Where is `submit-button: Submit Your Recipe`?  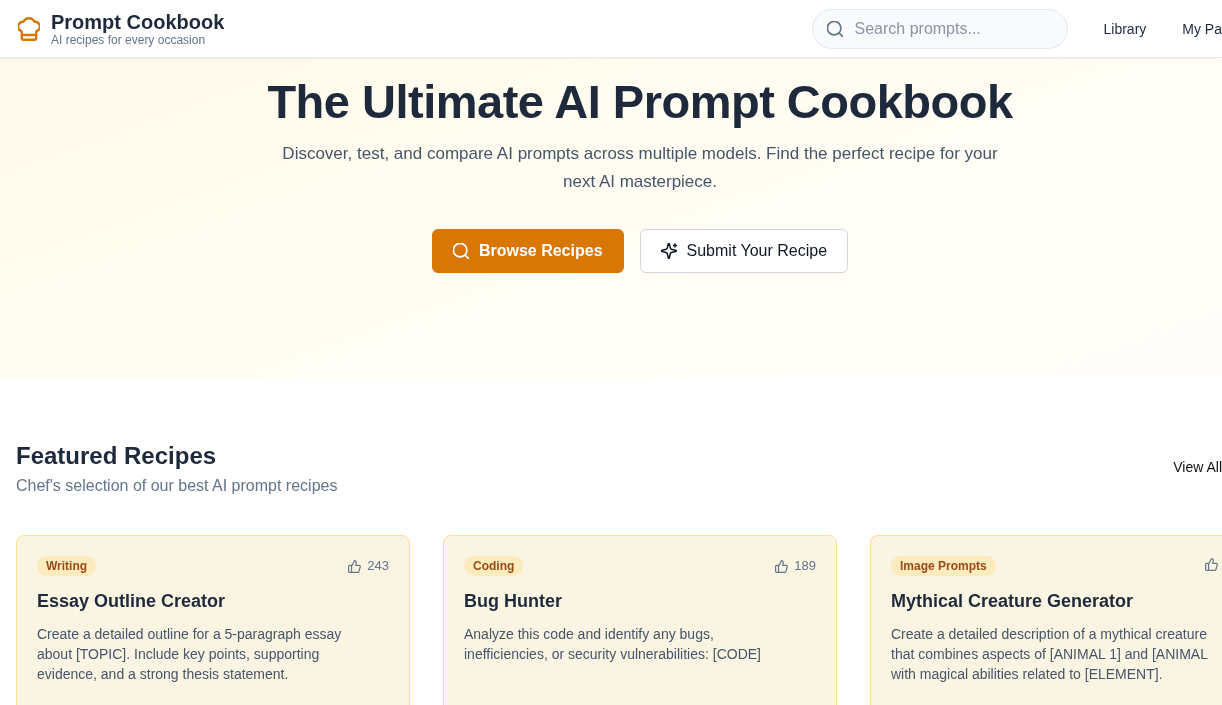
submit-button: Submit Your Recipe is located at coordinates (744, 251).